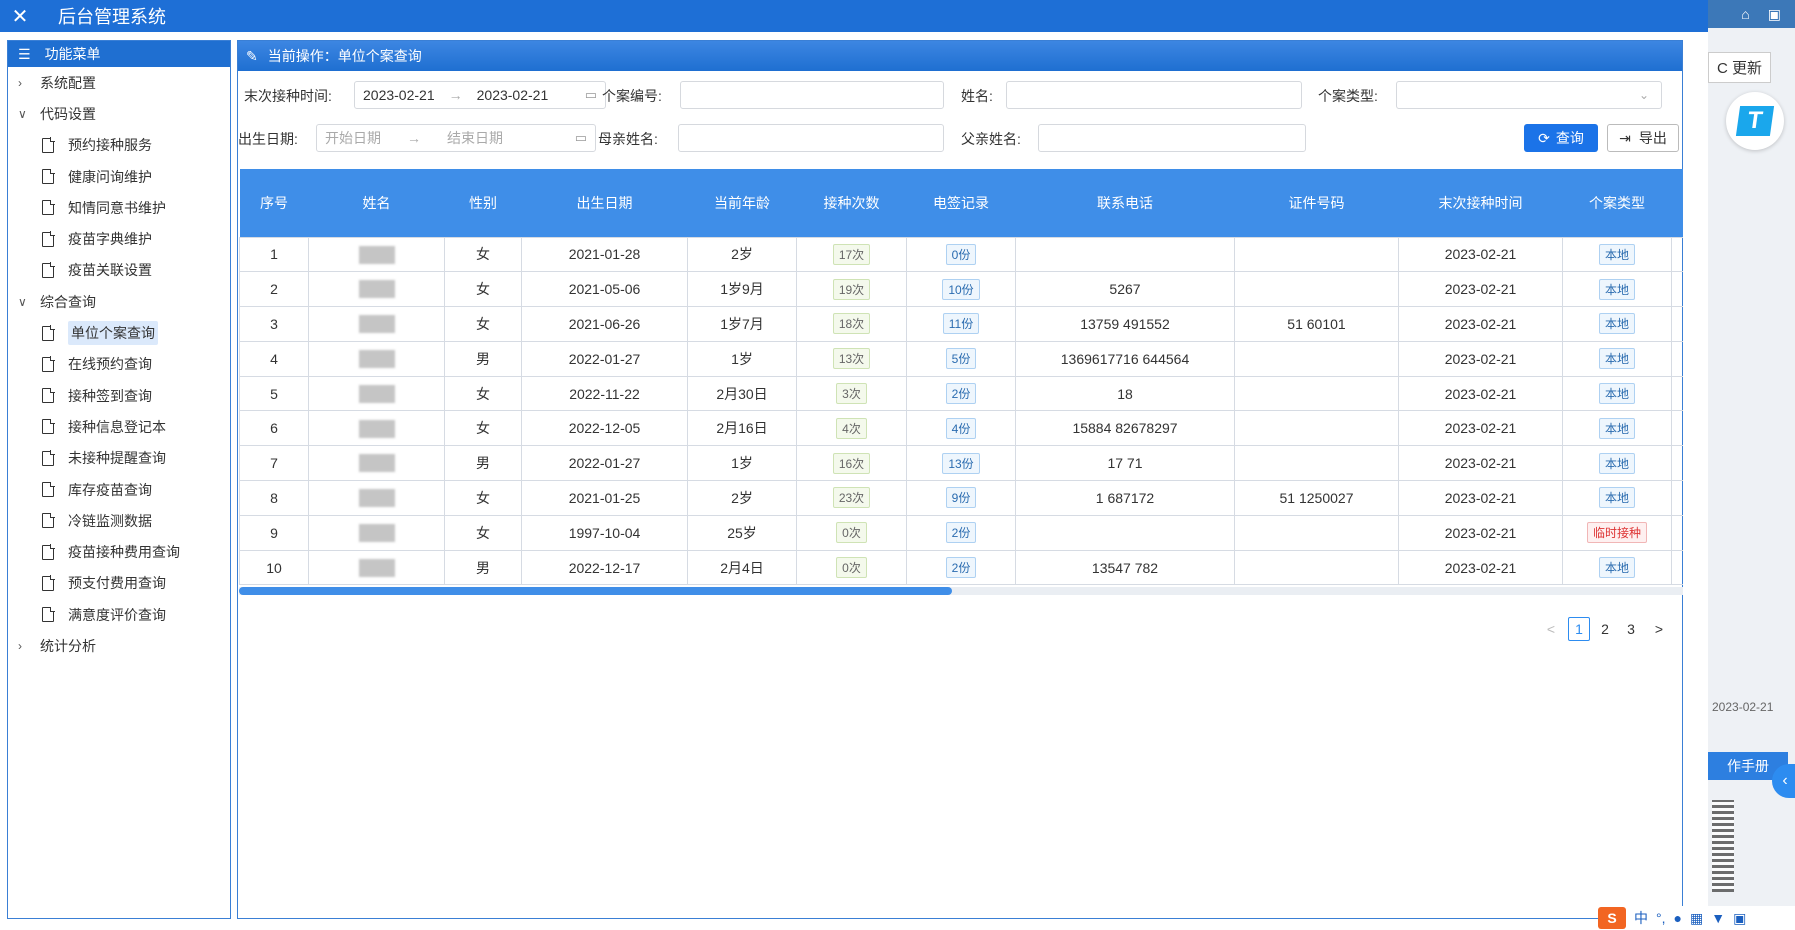 Image resolution: width=1795 pixels, height=930 pixels. I want to click on page-number: 3, so click(1631, 629).